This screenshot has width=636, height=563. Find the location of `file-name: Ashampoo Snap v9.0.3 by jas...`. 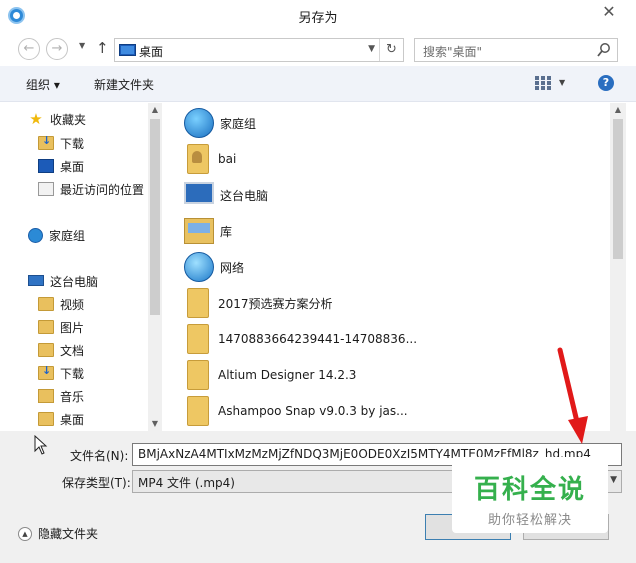

file-name: Ashampoo Snap v9.0.3 by jas... is located at coordinates (313, 411).